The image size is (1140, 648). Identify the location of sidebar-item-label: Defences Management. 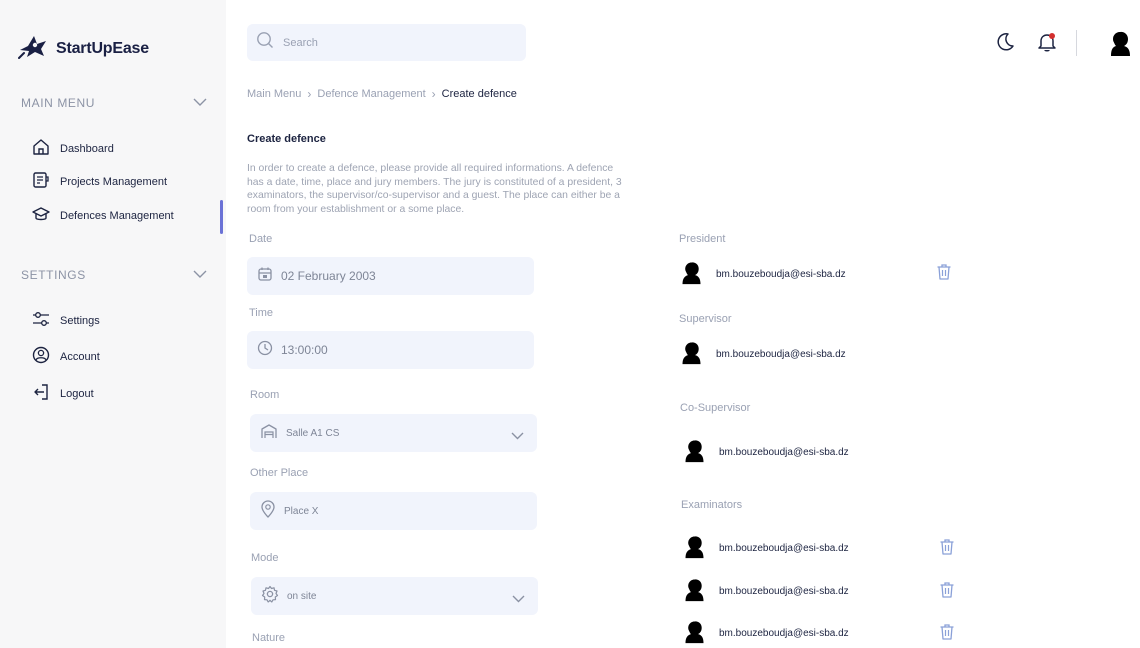
(117, 216).